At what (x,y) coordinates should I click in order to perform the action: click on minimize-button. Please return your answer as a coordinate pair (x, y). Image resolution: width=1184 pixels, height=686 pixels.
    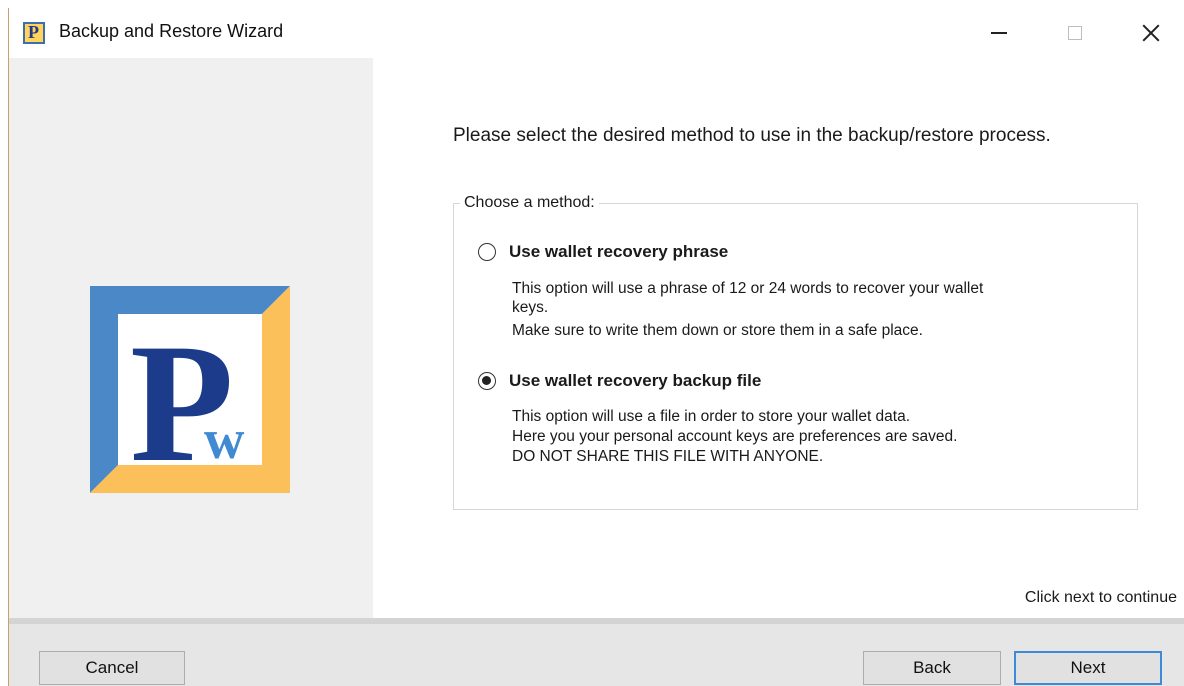
    Looking at the image, I should click on (999, 33).